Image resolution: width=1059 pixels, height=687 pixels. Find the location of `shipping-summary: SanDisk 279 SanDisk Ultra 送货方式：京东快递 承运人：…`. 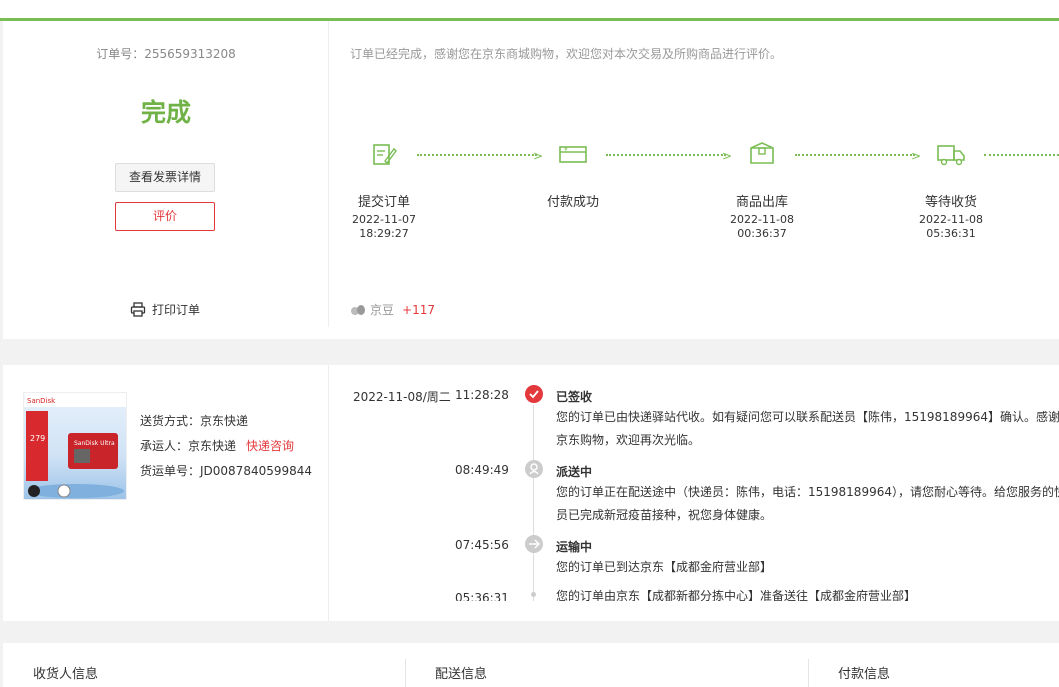

shipping-summary: SanDisk 279 SanDisk Ultra 送货方式：京东快递 承运人：… is located at coordinates (166, 493).